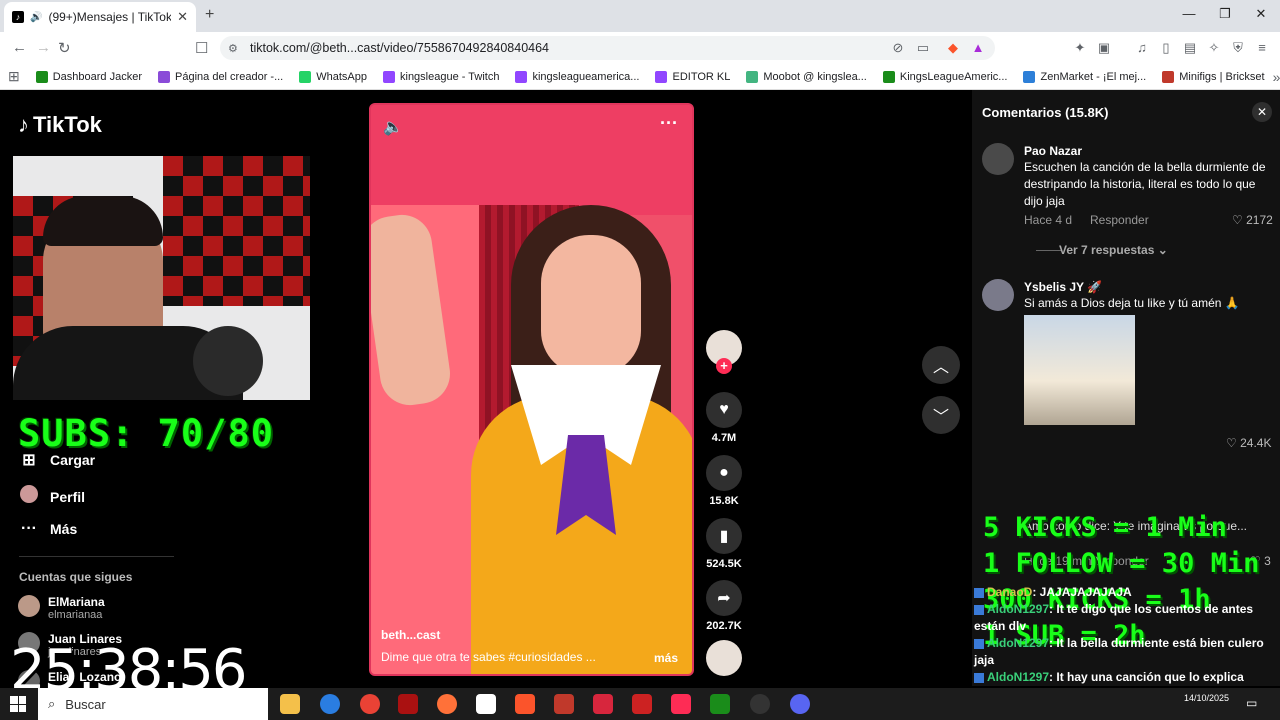 The height and width of the screenshot is (720, 1280). I want to click on bookmark-item: Dashboard Jacker, so click(89, 76).